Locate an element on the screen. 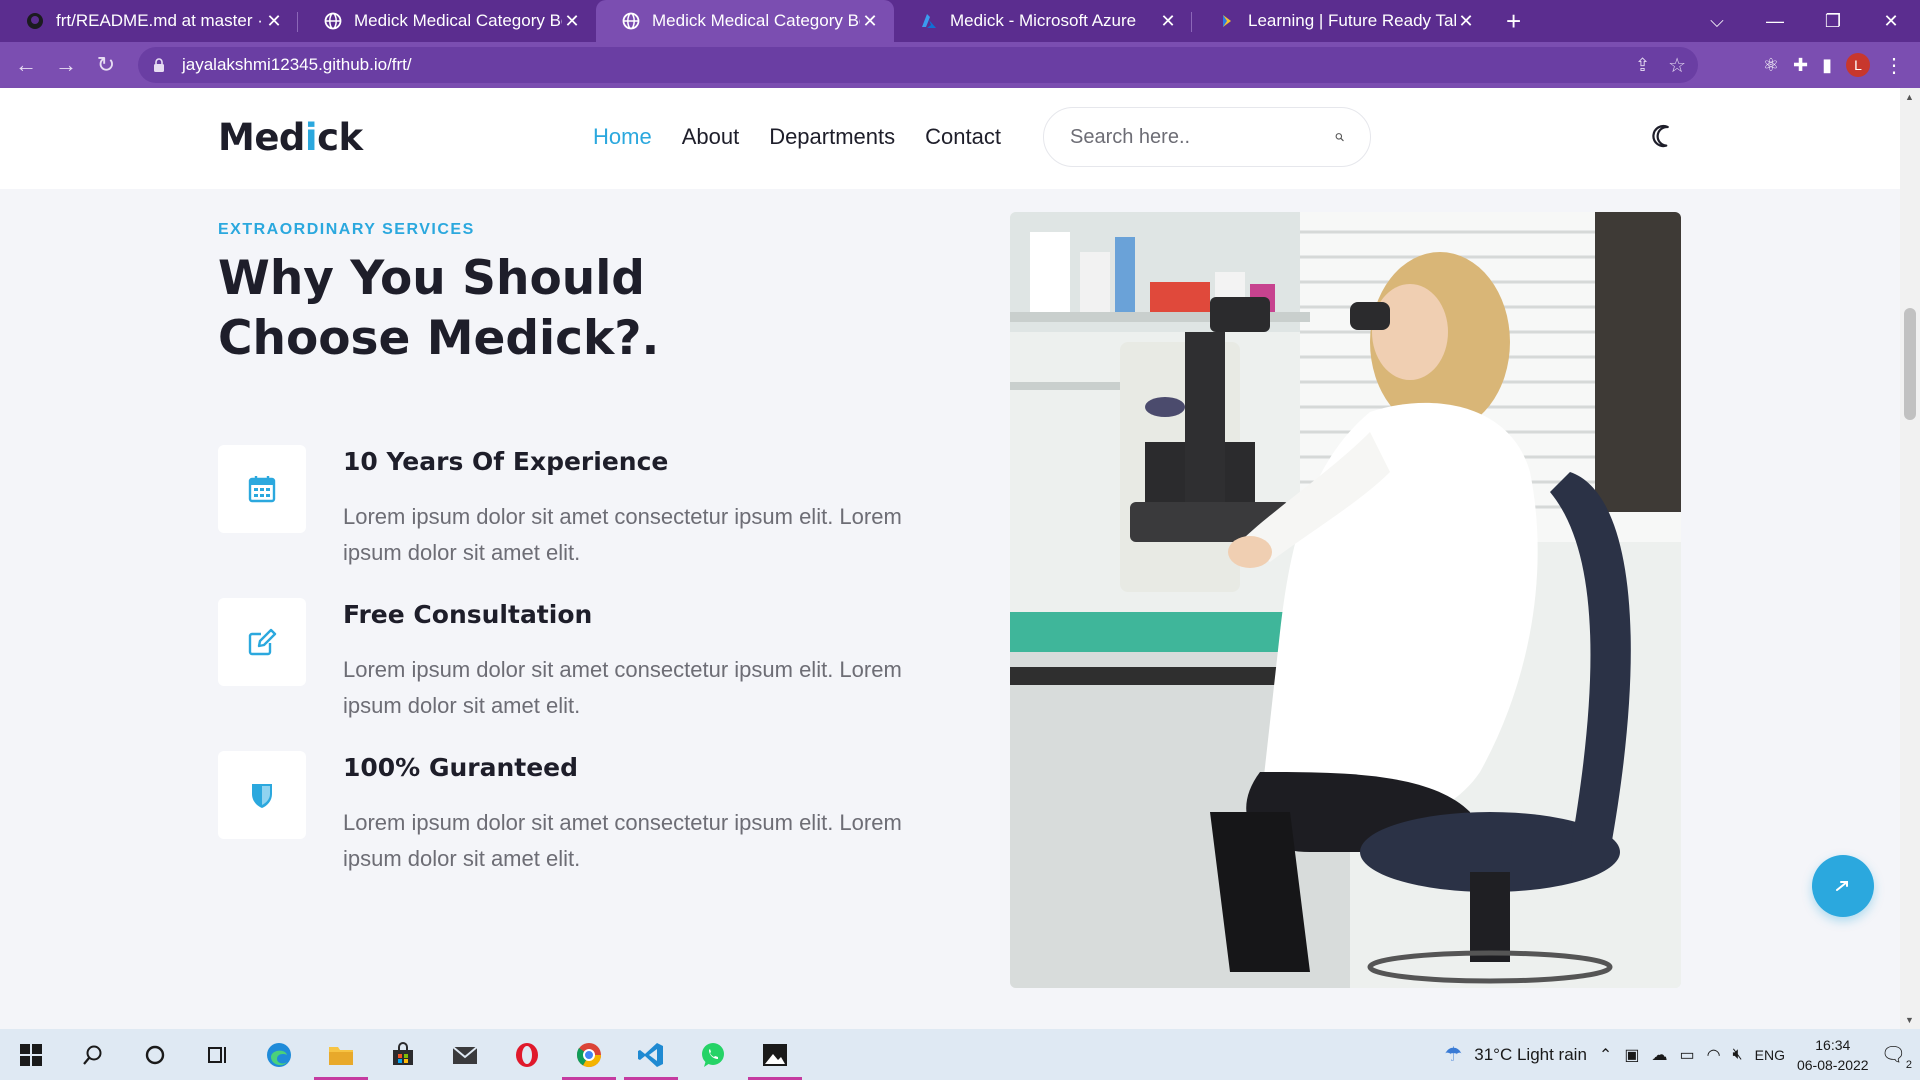 The height and width of the screenshot is (1080, 1920). main-nav: Home About Departments Contact is located at coordinates (797, 137).